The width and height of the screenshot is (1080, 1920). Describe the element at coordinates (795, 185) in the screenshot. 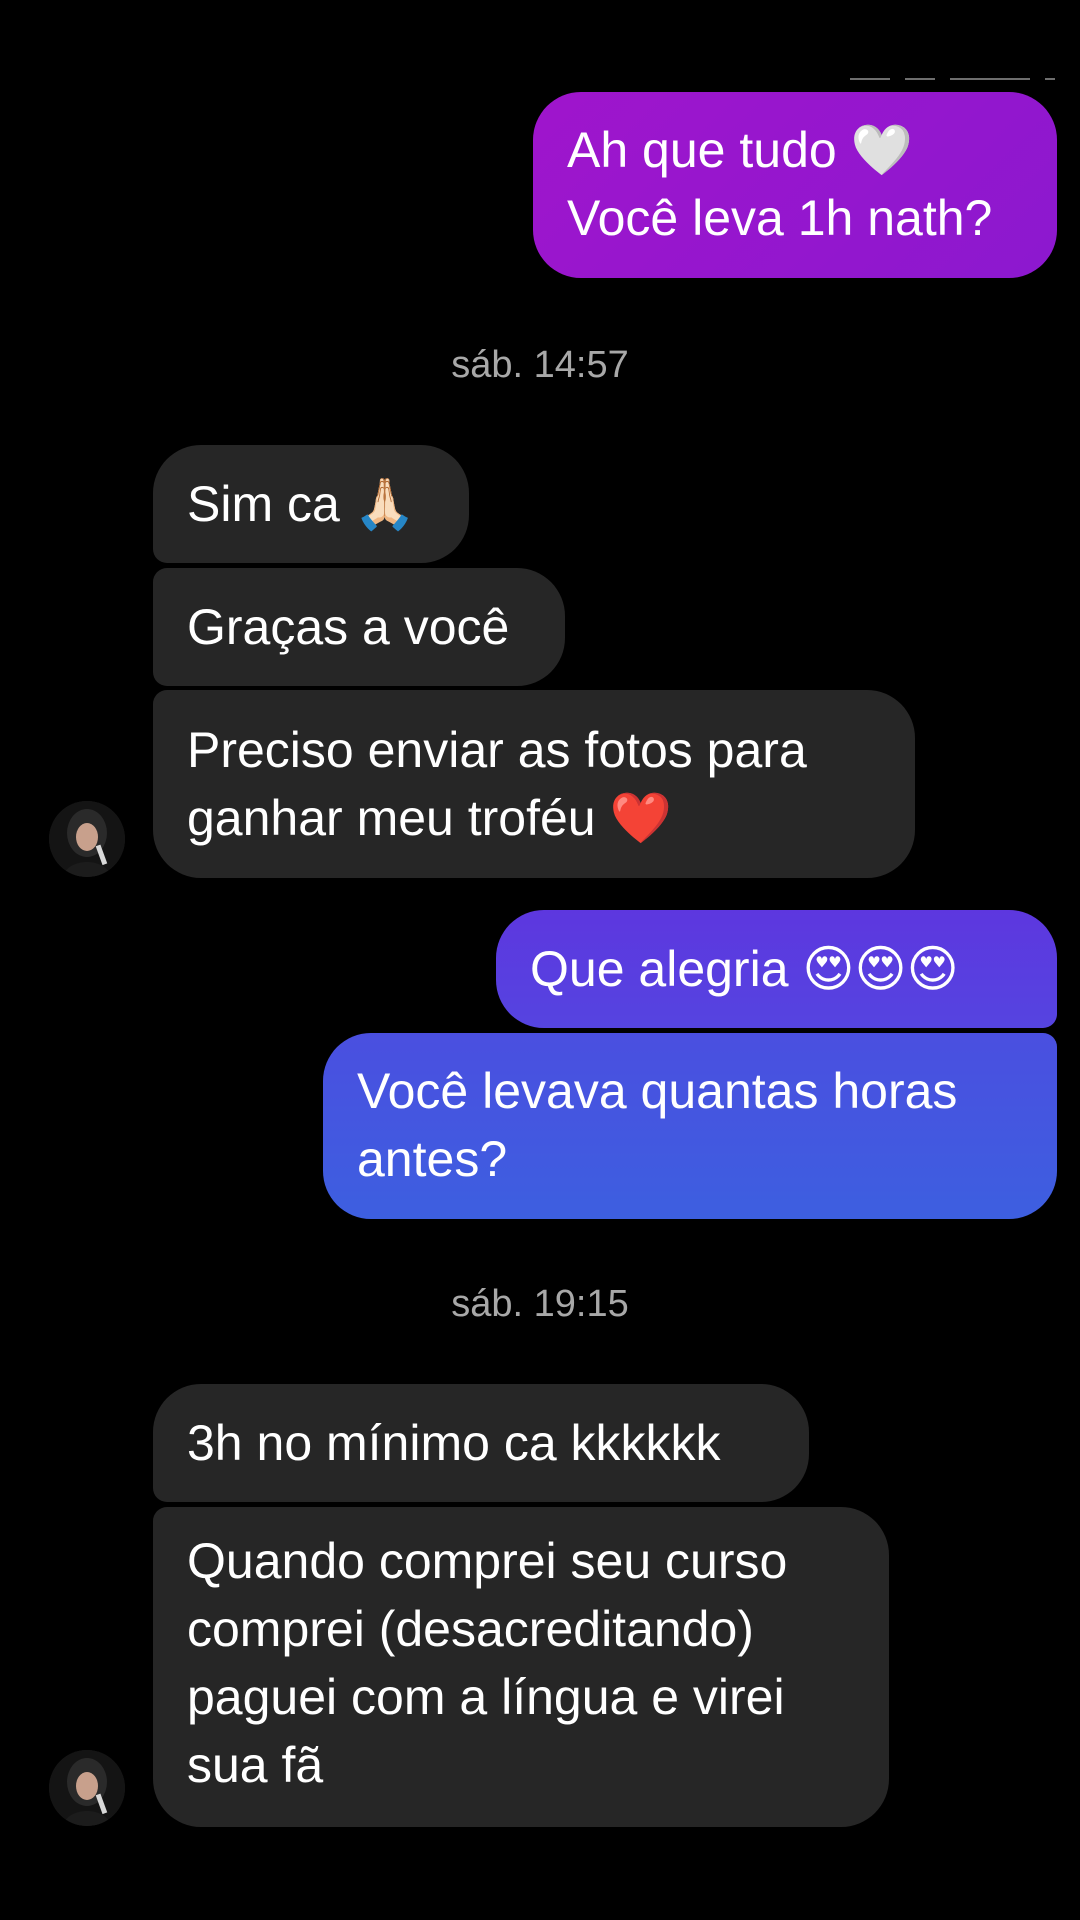

I see `outgoing-message: Ah que tudo 🤍 Você leva 1h nath?` at that location.